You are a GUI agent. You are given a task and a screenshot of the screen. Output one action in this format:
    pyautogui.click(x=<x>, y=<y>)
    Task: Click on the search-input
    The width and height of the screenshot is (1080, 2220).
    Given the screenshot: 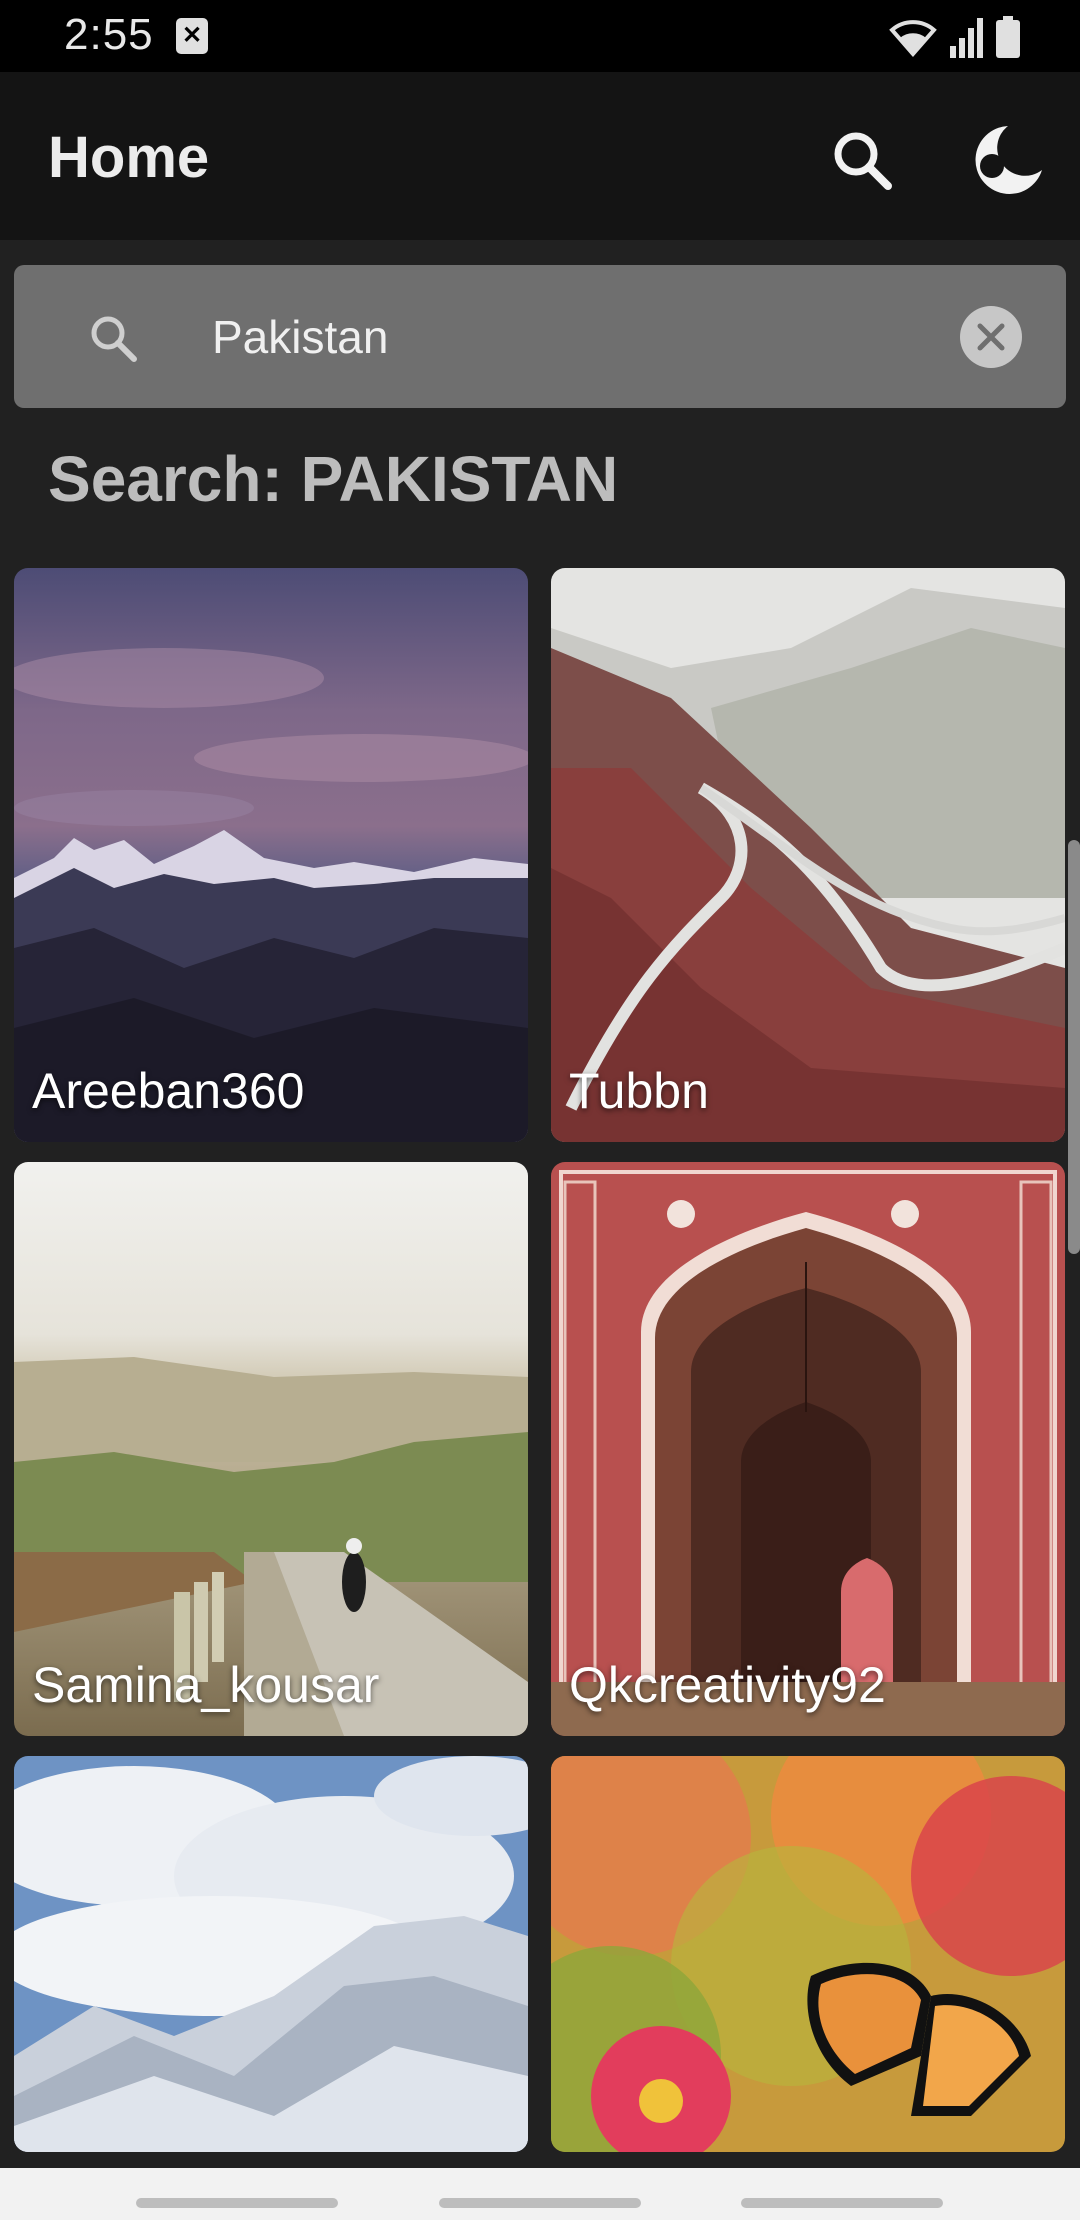 What is the action you would take?
    pyautogui.click(x=572, y=336)
    